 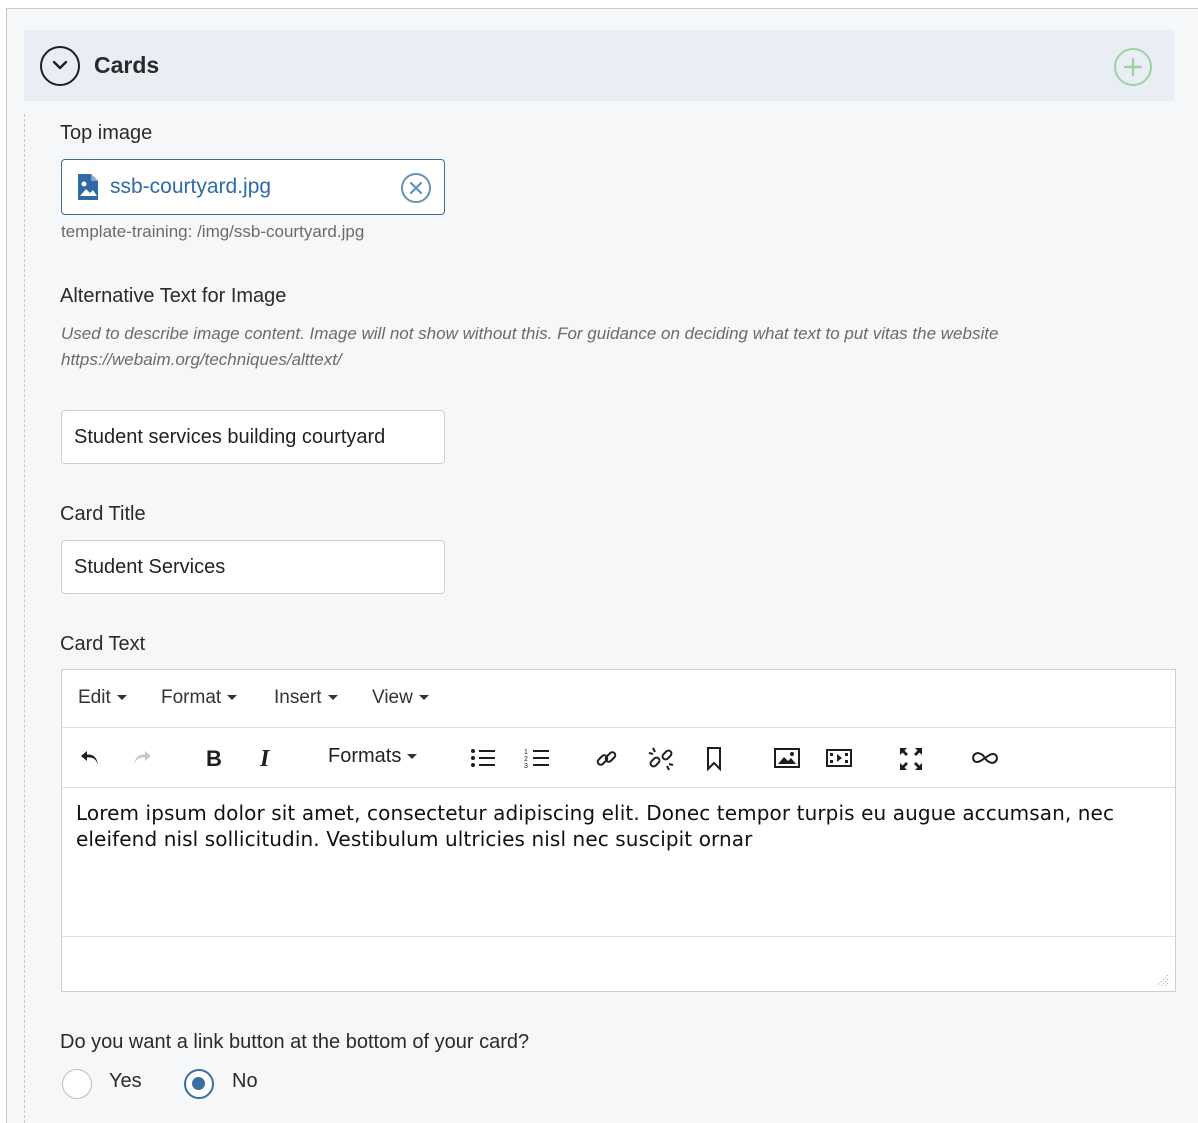 I want to click on numbered-list-button: 1 2 3, so click(x=537, y=759).